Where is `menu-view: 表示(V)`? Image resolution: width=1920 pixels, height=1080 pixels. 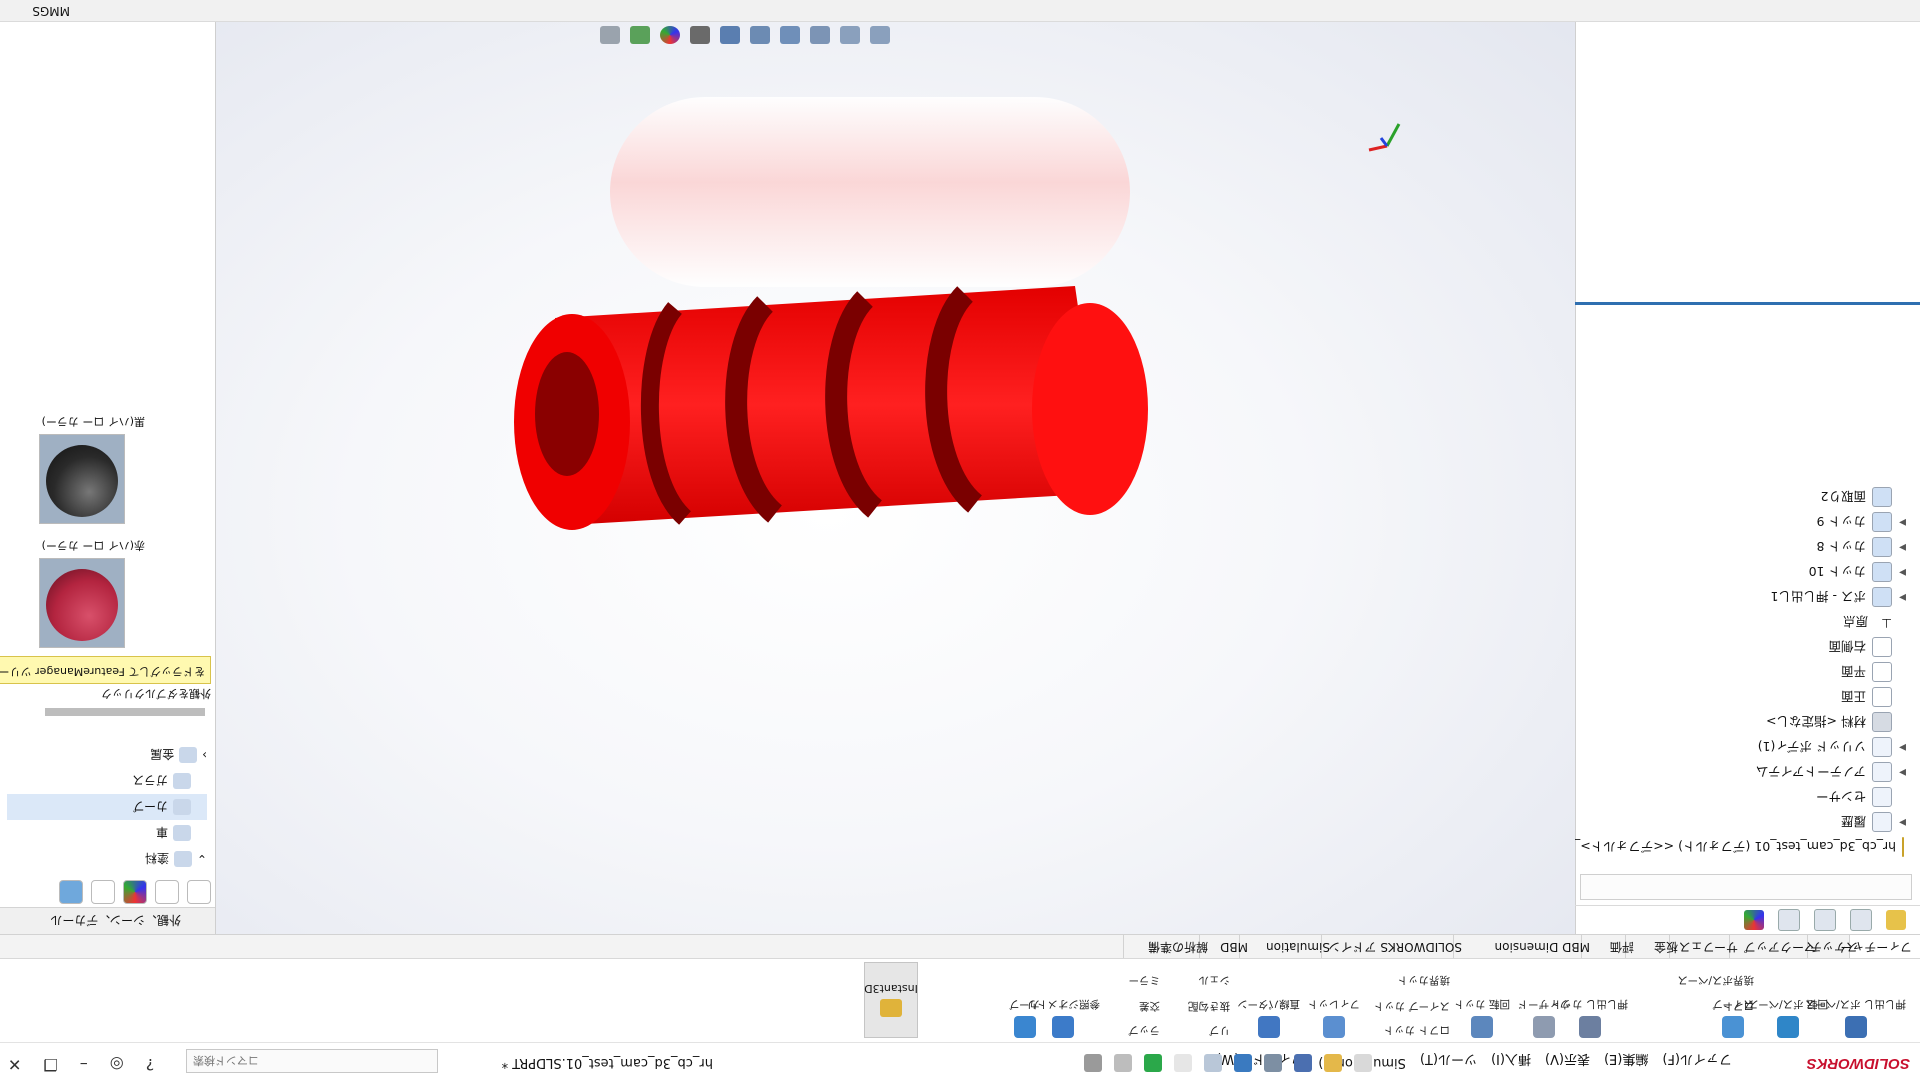 menu-view: 表示(V) is located at coordinates (1567, 1060).